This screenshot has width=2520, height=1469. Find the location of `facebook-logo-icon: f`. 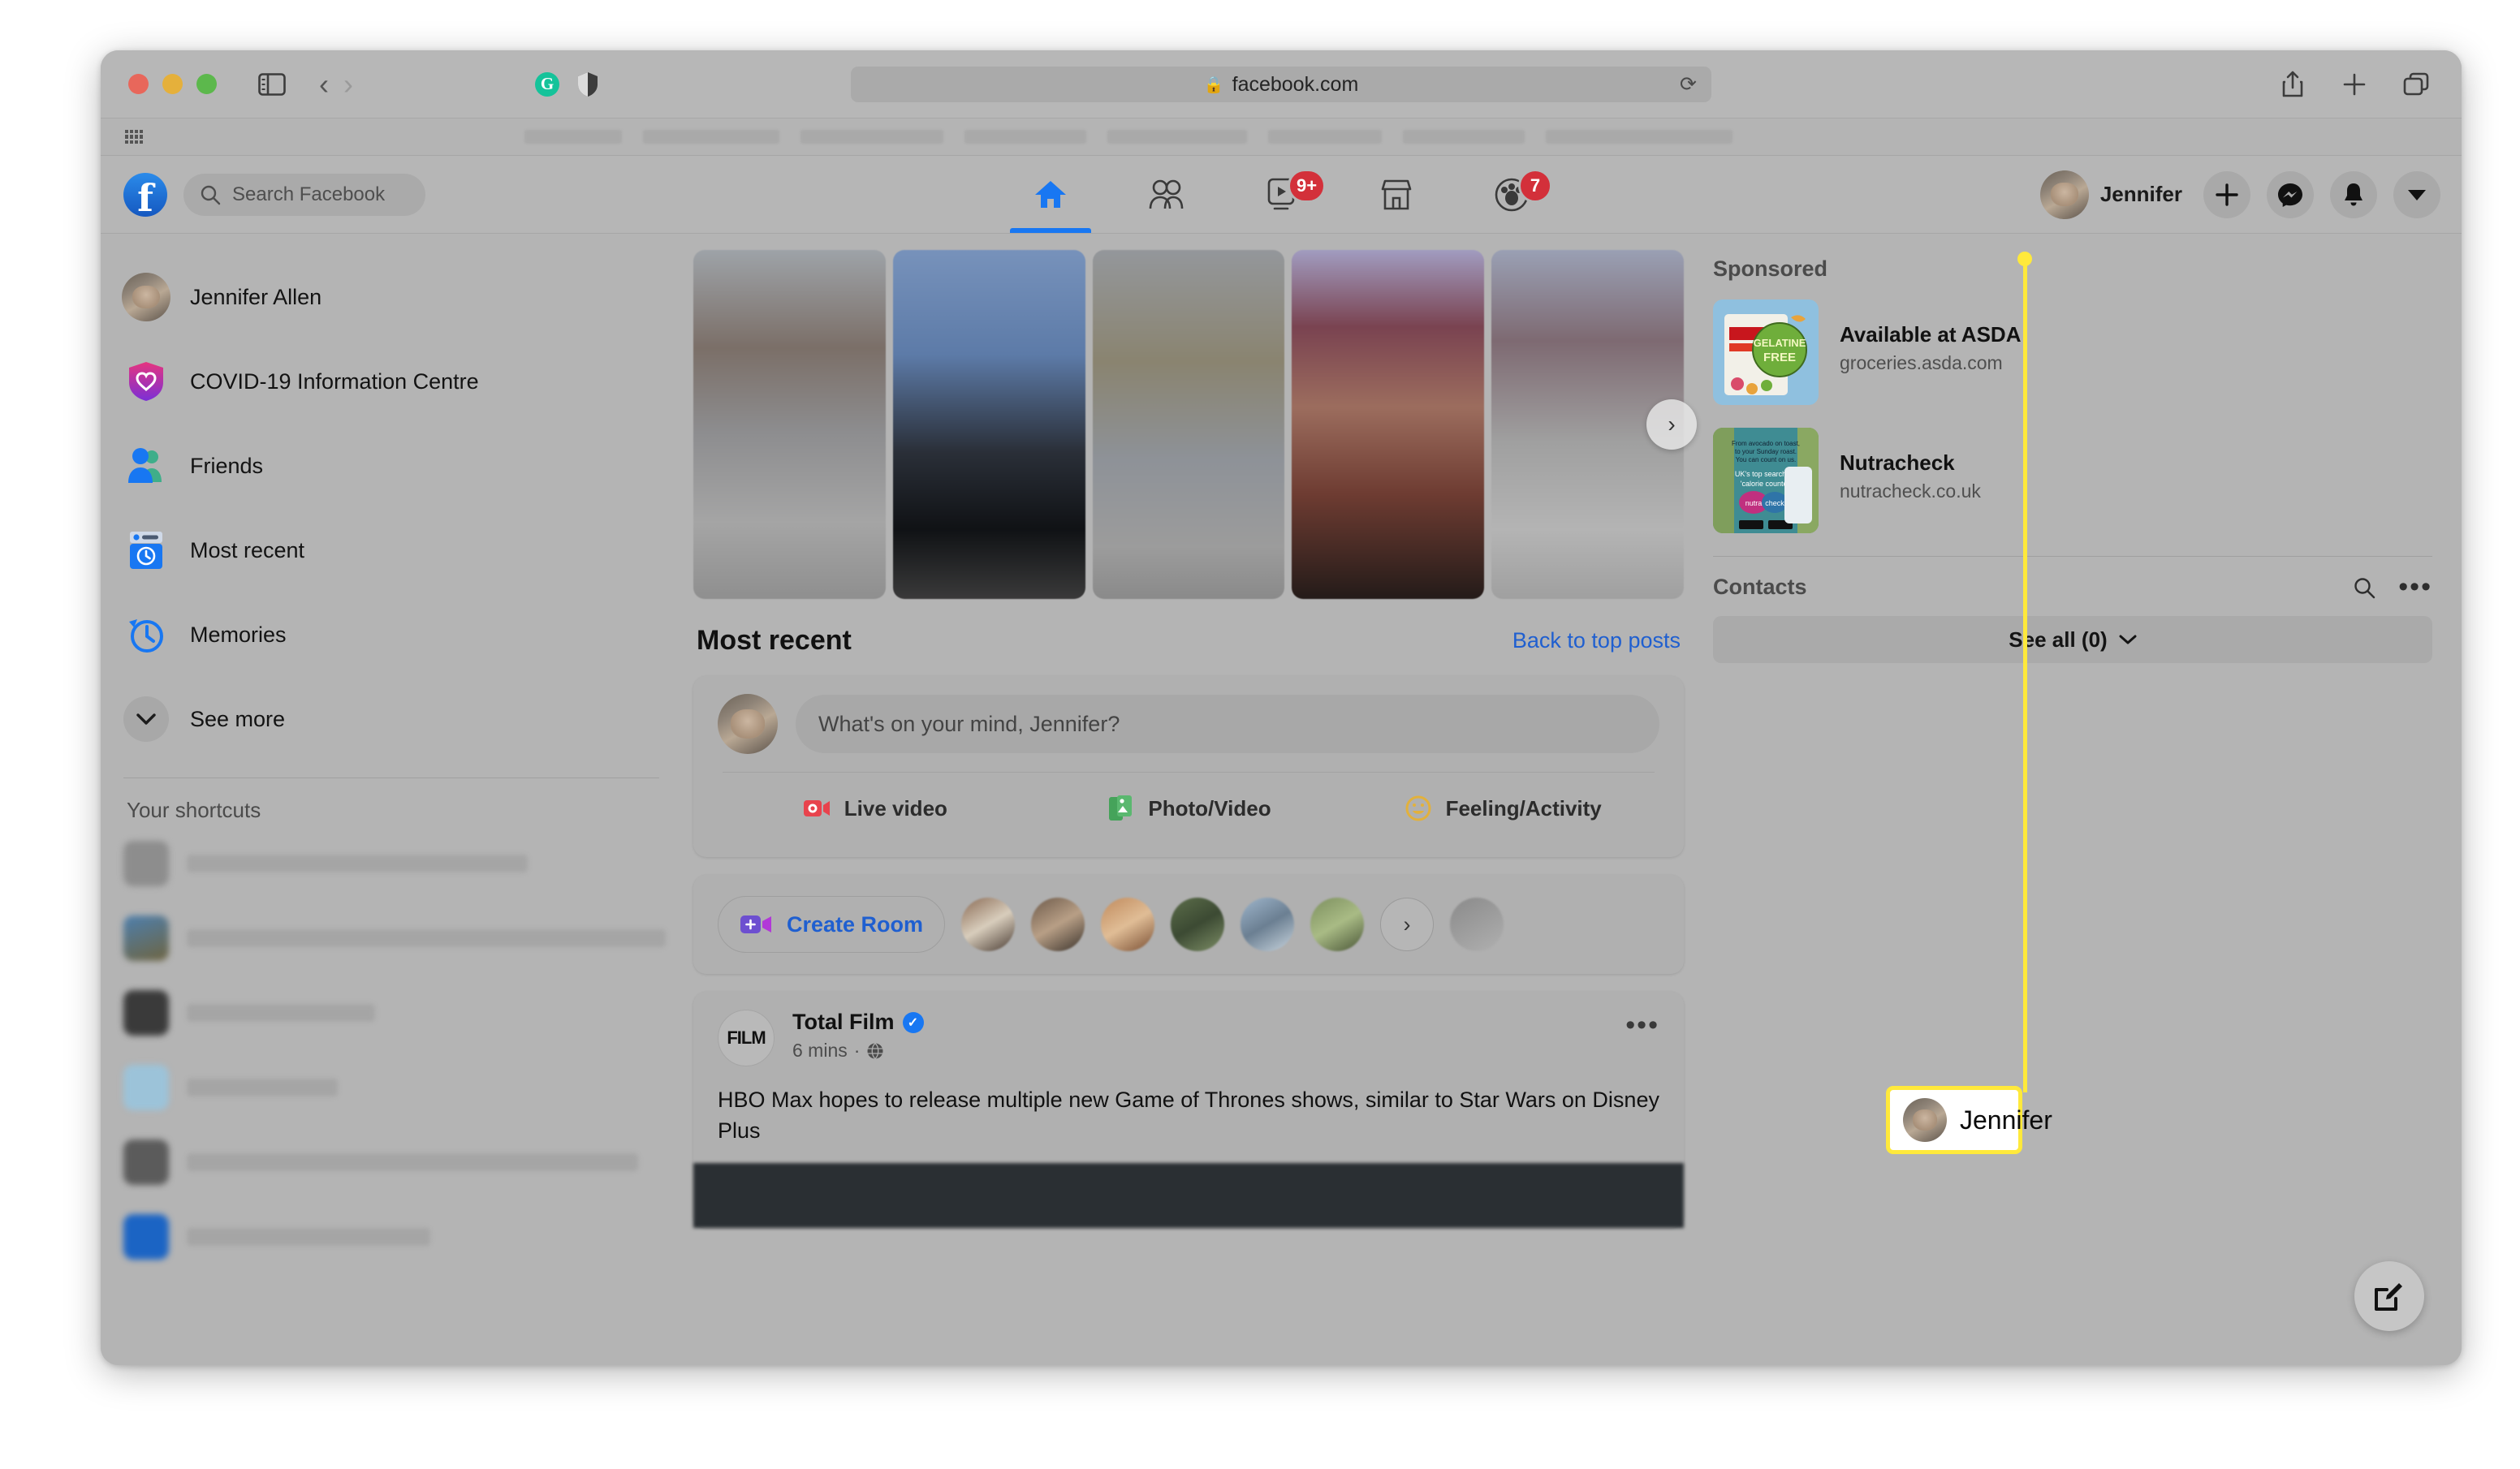

facebook-logo-icon: f is located at coordinates (145, 194).